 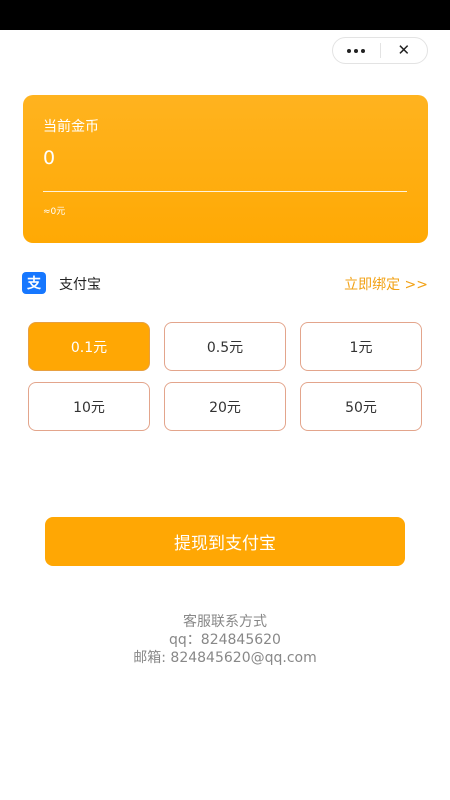 I want to click on amount-option-50: 50元, so click(x=361, y=406).